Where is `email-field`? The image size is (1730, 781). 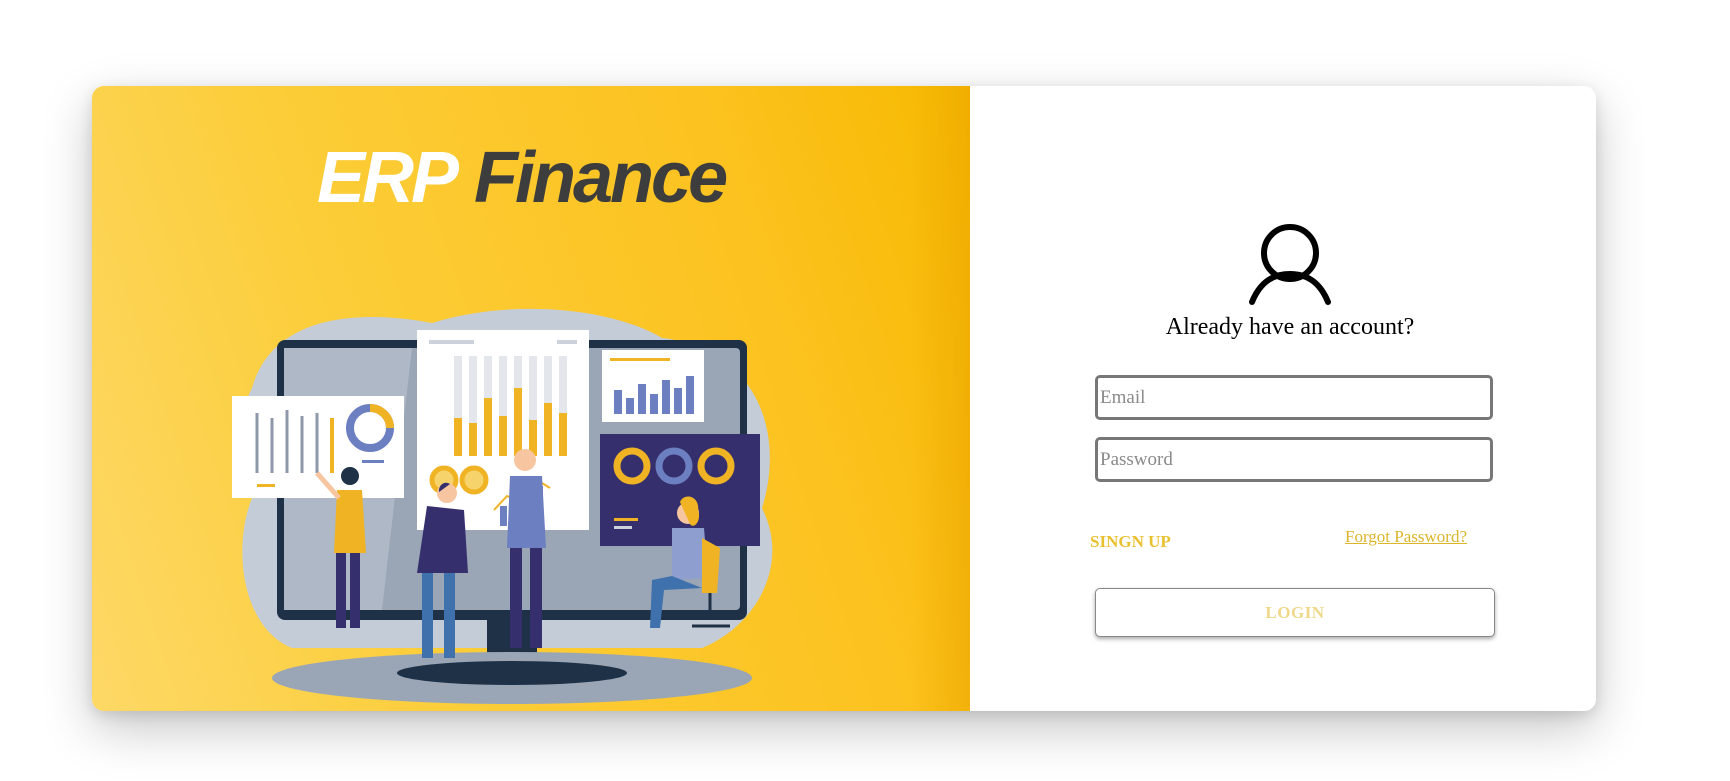
email-field is located at coordinates (1294, 397).